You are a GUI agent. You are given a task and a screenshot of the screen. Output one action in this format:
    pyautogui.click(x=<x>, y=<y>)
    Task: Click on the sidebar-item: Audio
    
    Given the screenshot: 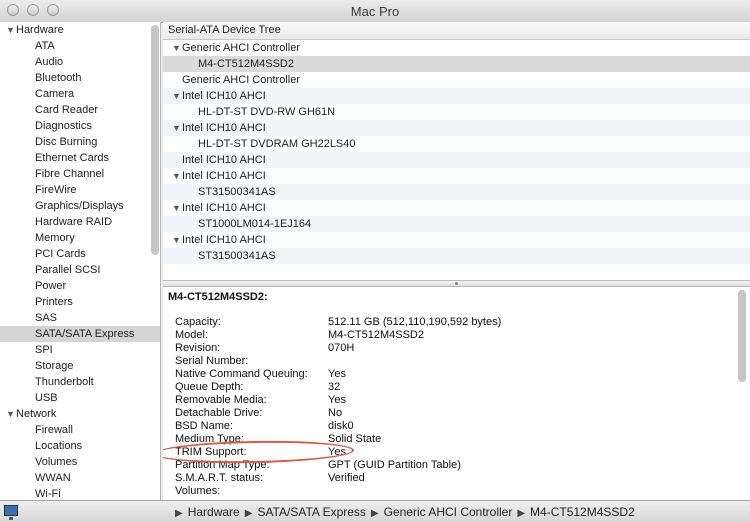 What is the action you would take?
    pyautogui.click(x=80, y=62)
    